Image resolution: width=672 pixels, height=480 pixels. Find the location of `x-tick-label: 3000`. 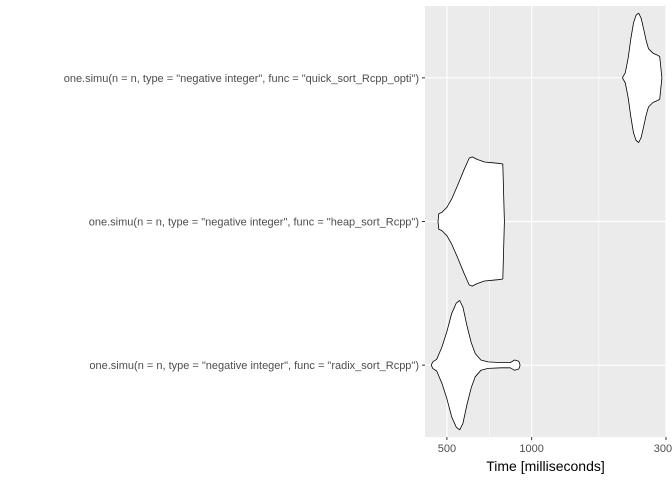

x-tick-label: 3000 is located at coordinates (663, 449).